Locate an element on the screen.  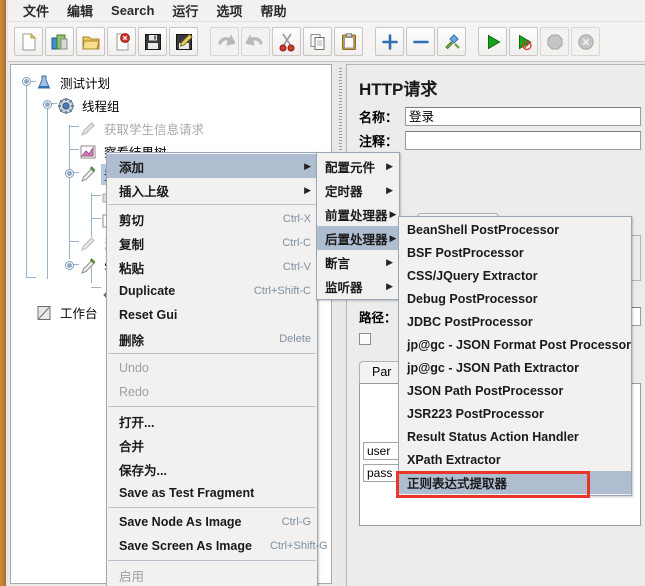
http-request-icon is located at coordinates (88, 128).